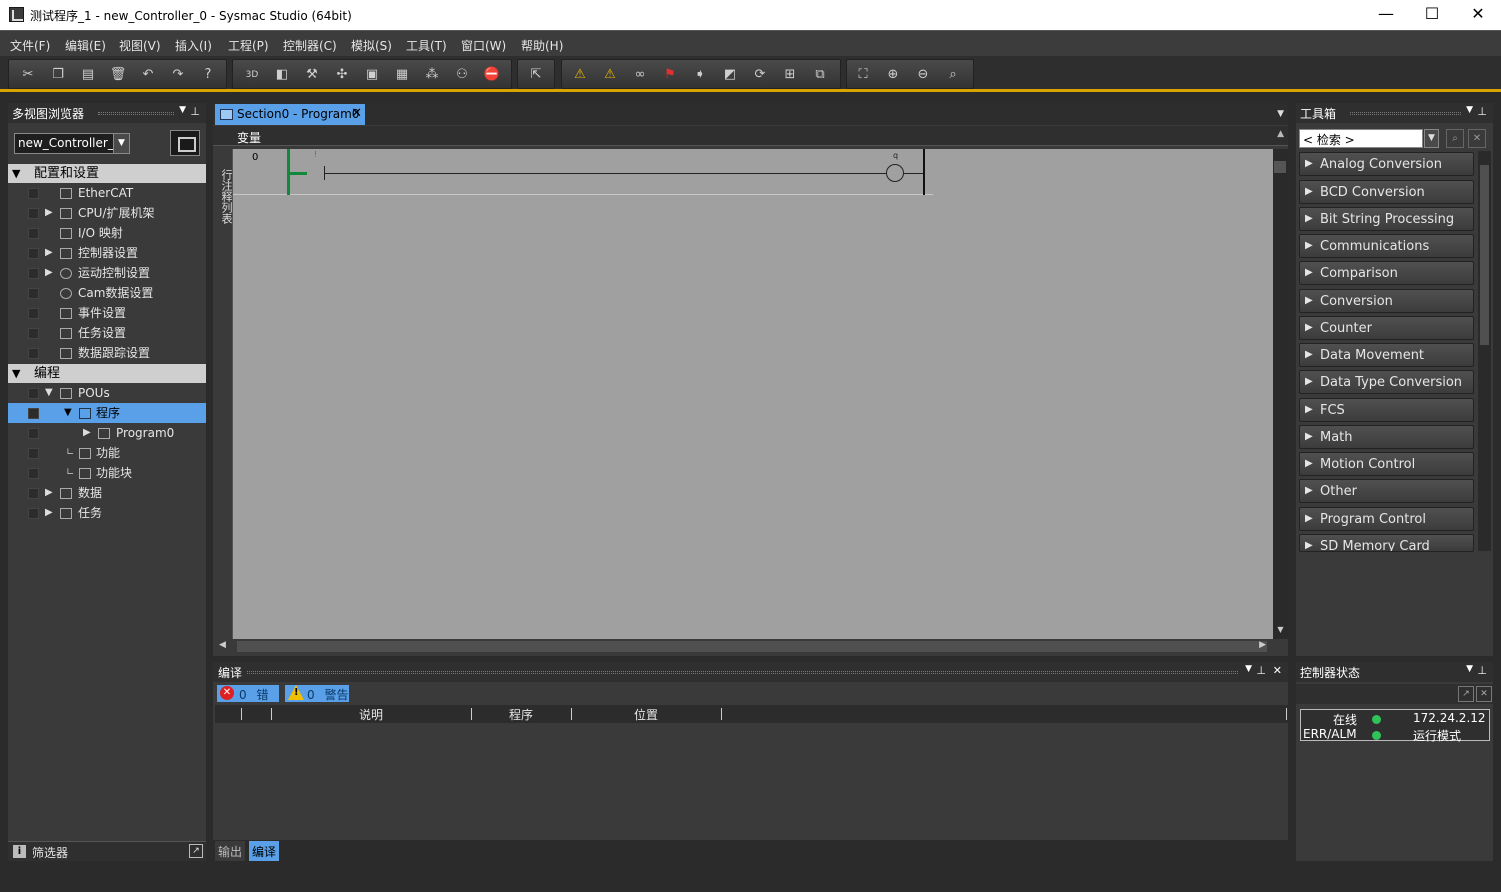 The height and width of the screenshot is (892, 1501). What do you see at coordinates (193, 45) in the screenshot?
I see `menu-insert: 插入(I)` at bounding box center [193, 45].